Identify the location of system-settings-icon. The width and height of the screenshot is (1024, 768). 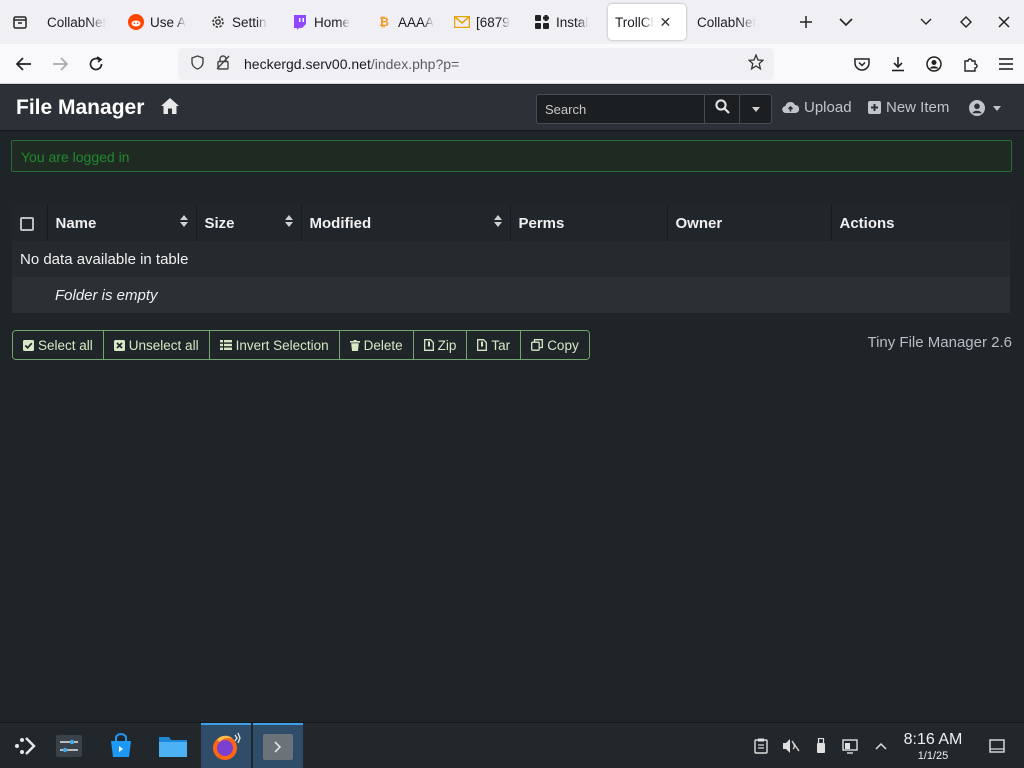
(69, 745).